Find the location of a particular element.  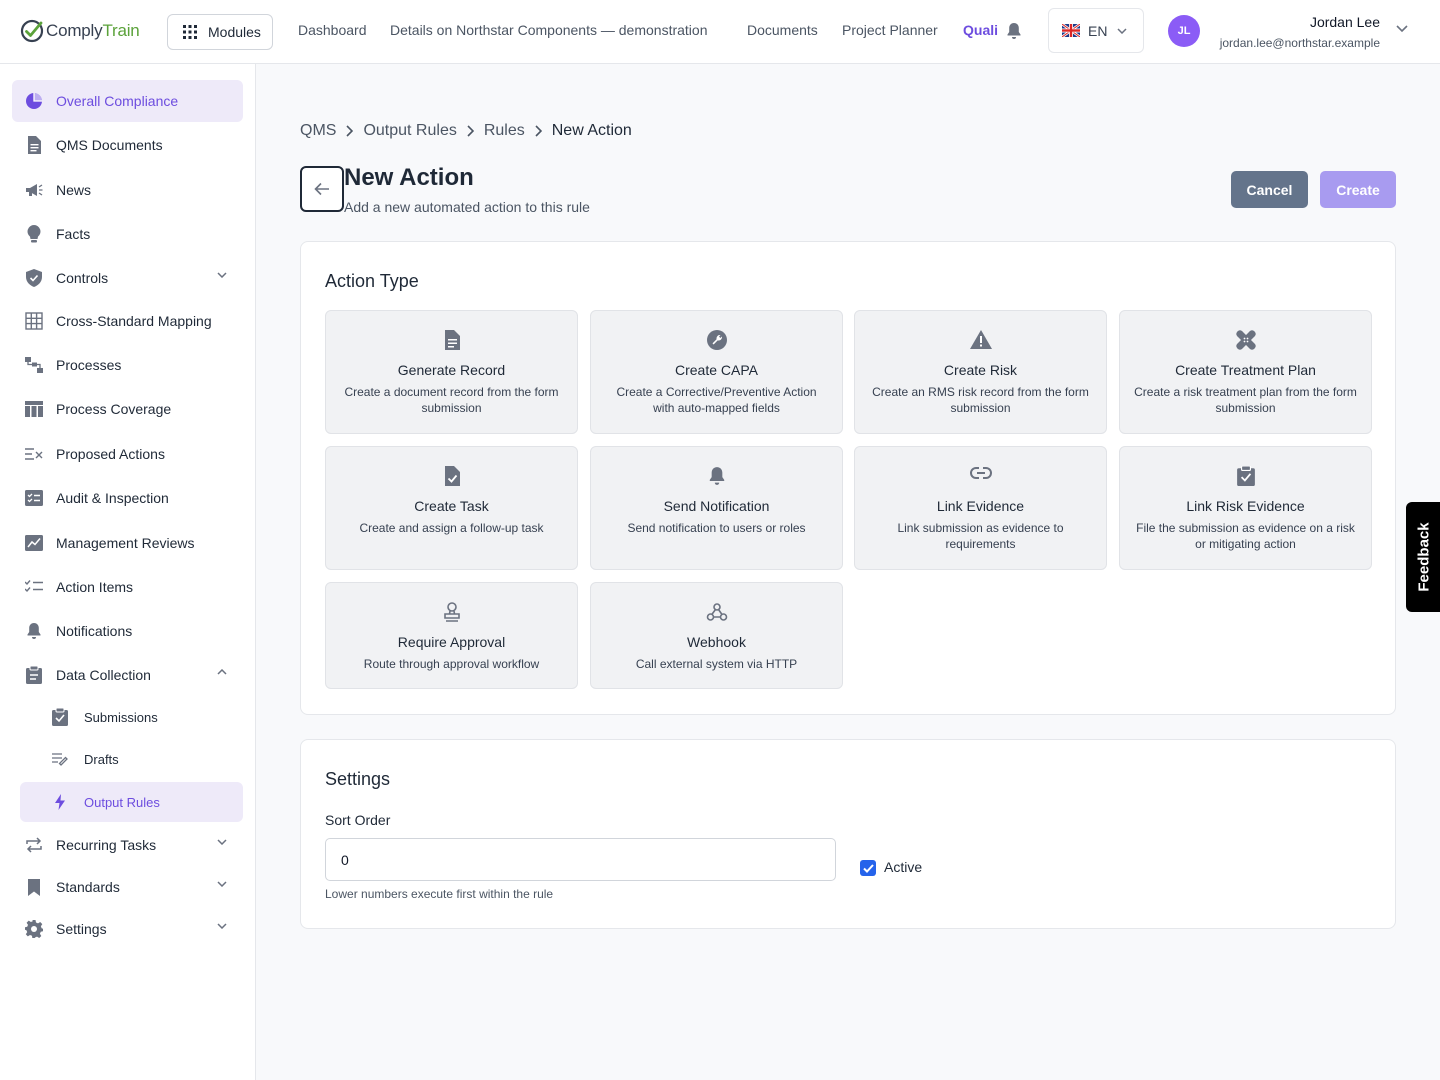

language-selector: EN is located at coordinates (1096, 30).